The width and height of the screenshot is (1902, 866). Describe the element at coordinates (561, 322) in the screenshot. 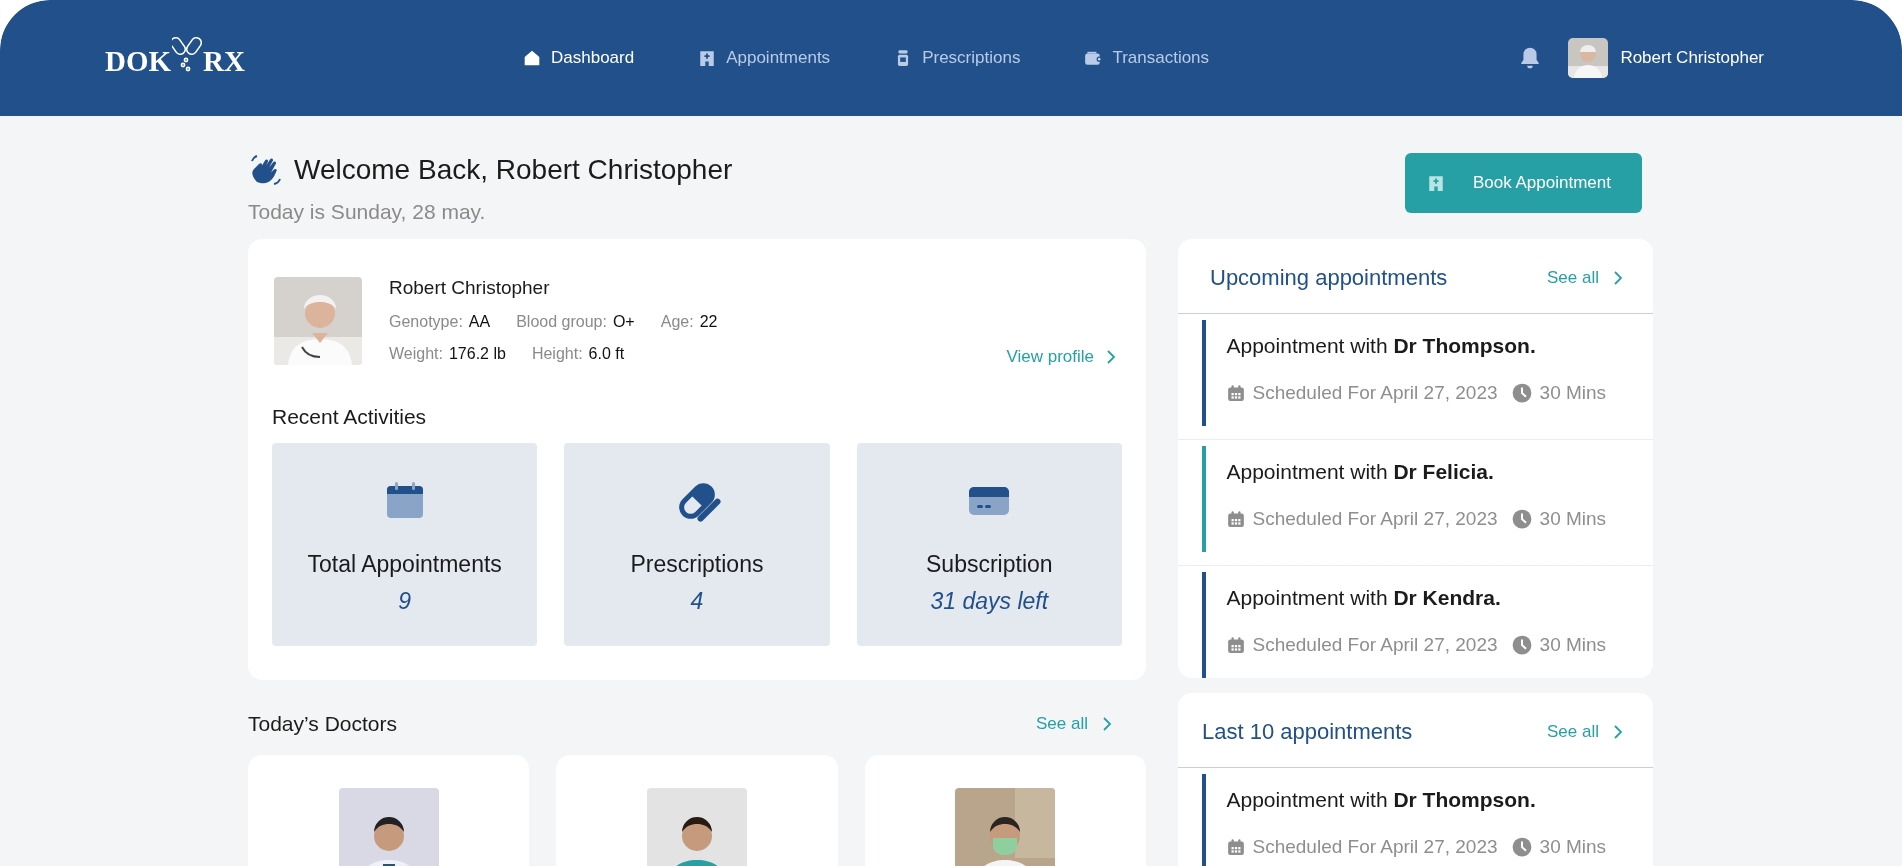

I see `field-label: Blood group:` at that location.